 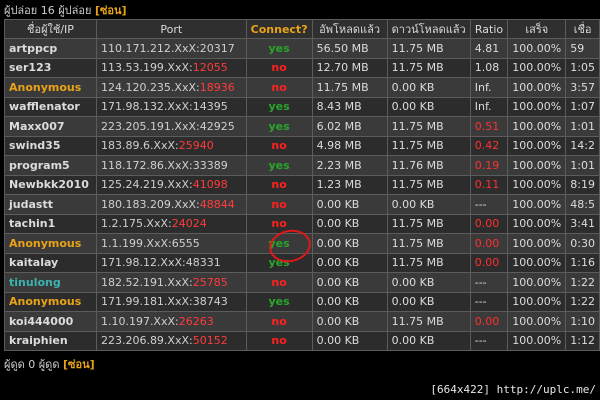 What do you see at coordinates (349, 106) in the screenshot?
I see `uploaded-amount: 8.43 MB` at bounding box center [349, 106].